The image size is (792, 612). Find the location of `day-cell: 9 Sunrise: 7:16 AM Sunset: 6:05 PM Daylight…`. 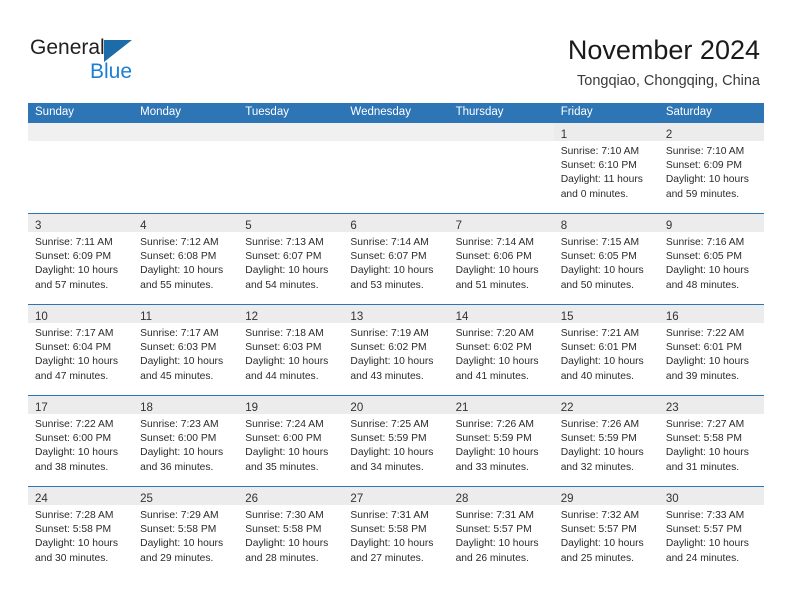

day-cell: 9 Sunrise: 7:16 AM Sunset: 6:05 PM Daylight… is located at coordinates (711, 259).